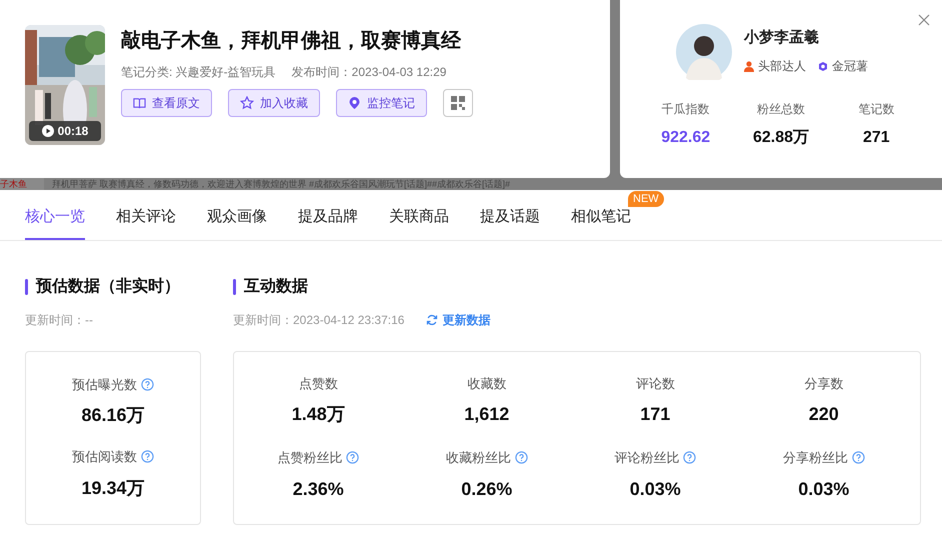 This screenshot has height=540, width=942. What do you see at coordinates (280, 184) in the screenshot?
I see `background-text: 拜机甲菩萨 取赛博真经，修数码功德，欢迎进入赛博敦煌的世界 #成都欢乐谷国风潮玩节[话题]##成都欢乐谷[话题]#` at bounding box center [280, 184].